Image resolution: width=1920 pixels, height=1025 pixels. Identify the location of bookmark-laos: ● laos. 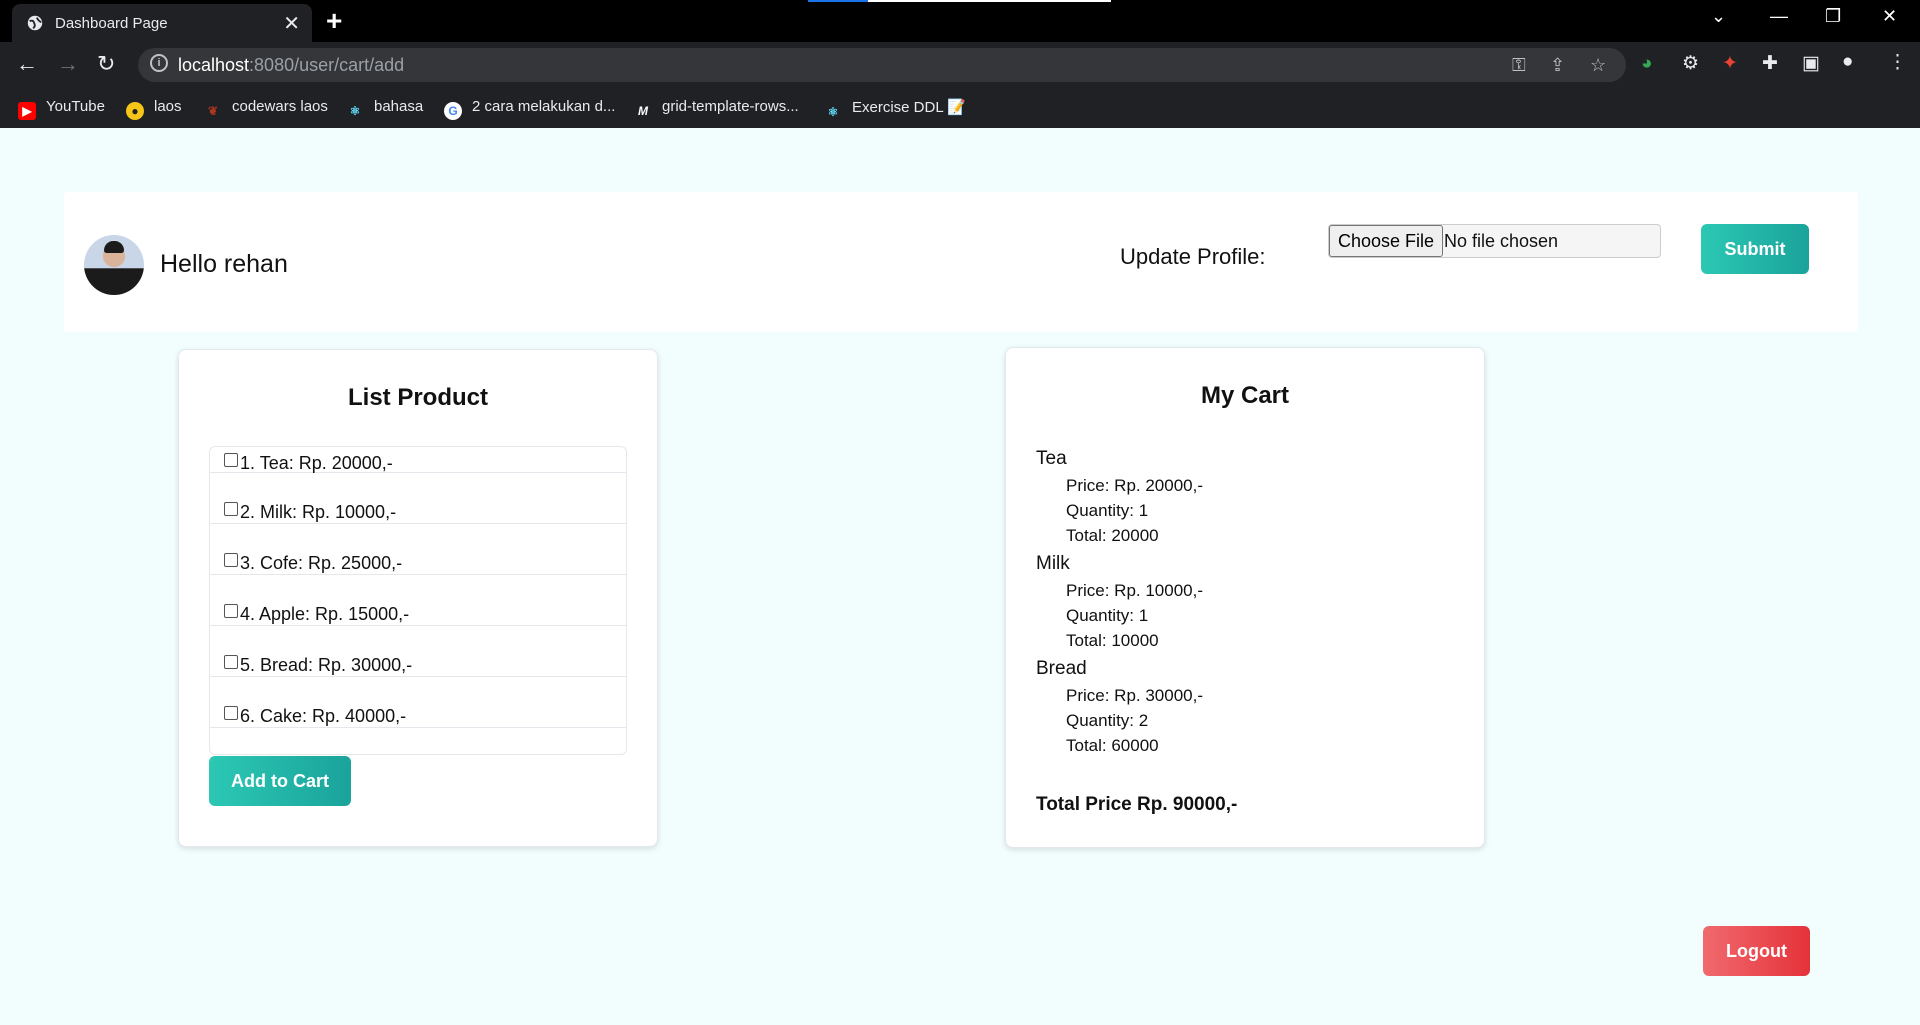
(154, 109).